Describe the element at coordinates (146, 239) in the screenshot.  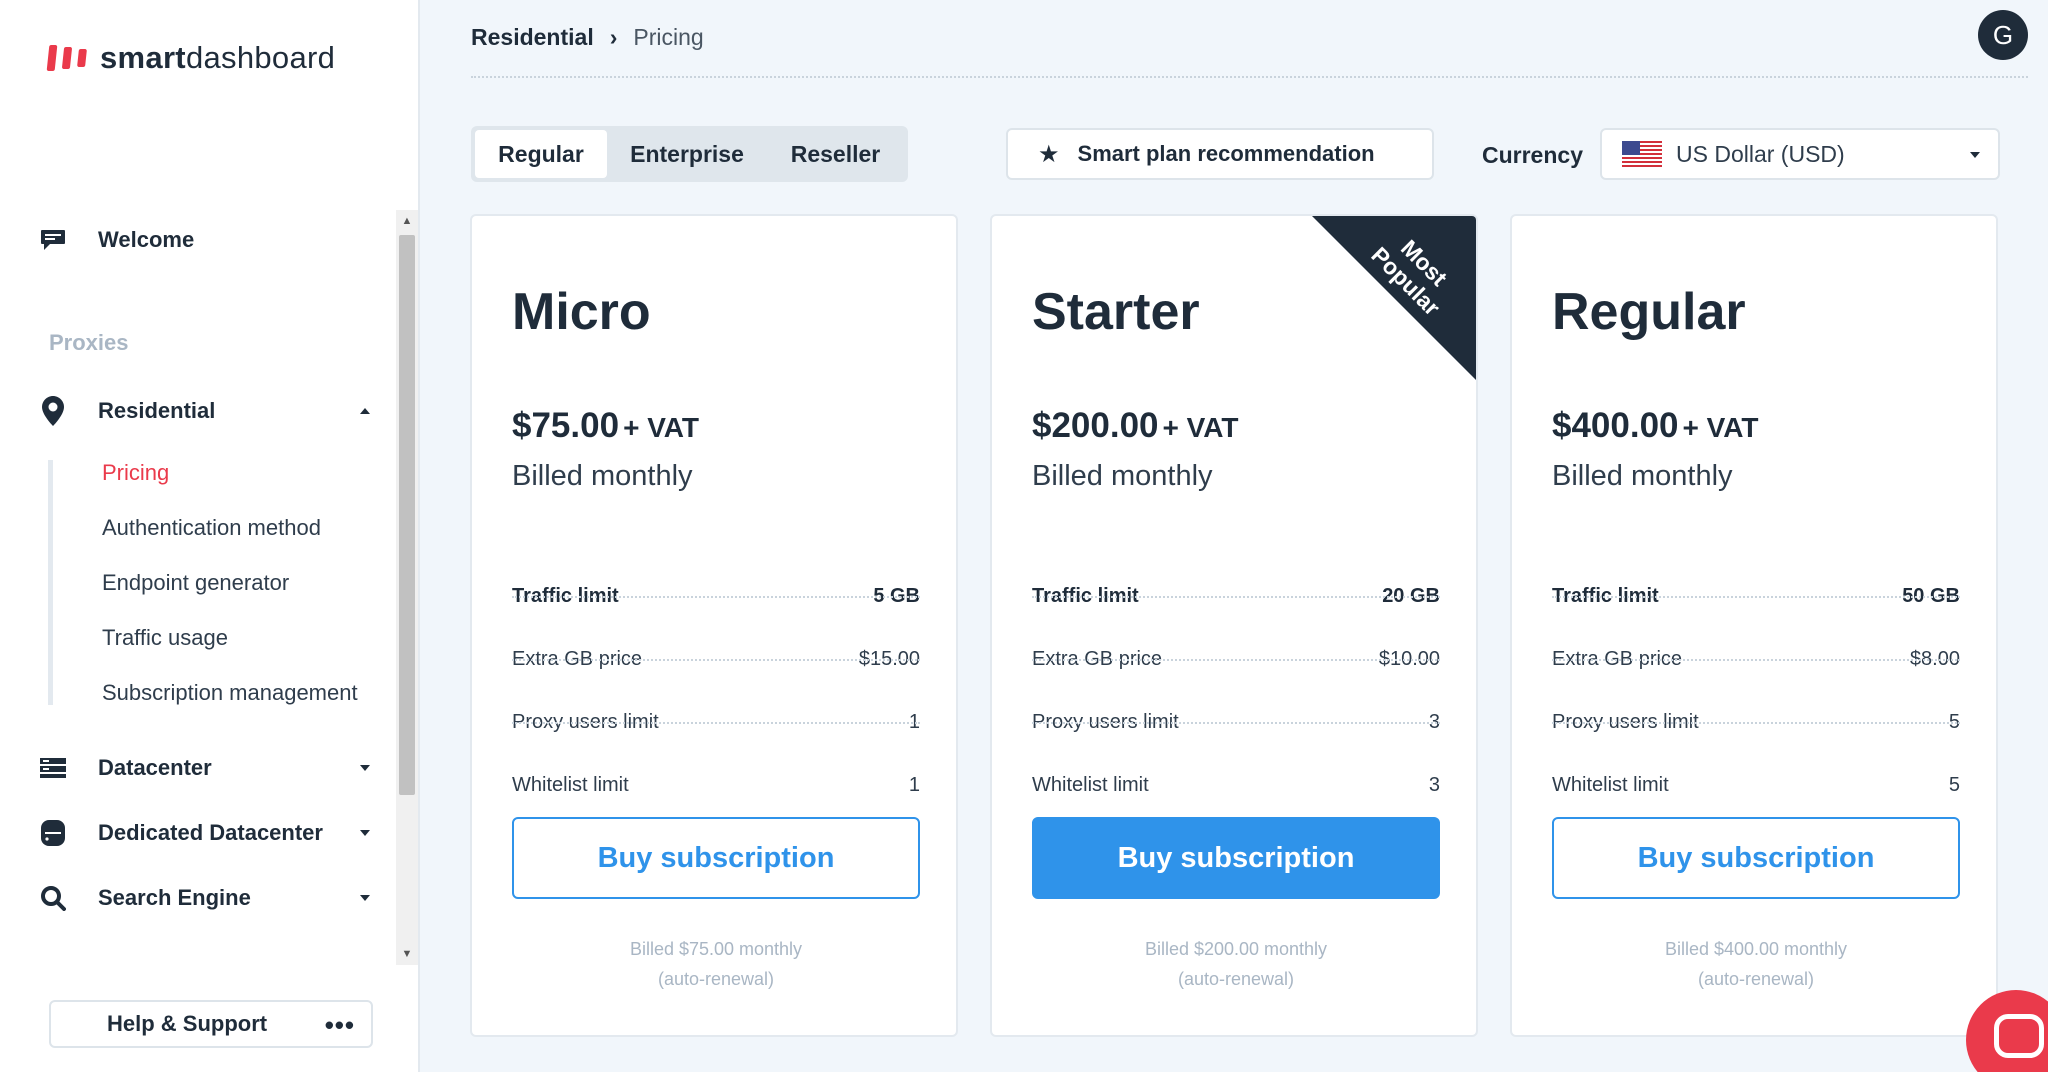
I see `nav-welcome-label: Welcome` at that location.